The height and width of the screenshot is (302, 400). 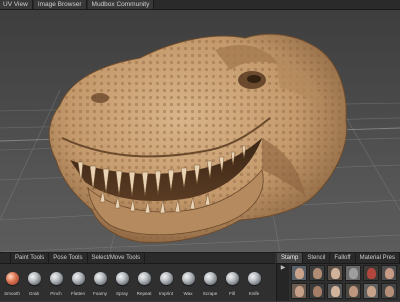 I want to click on tool-wax: Wax, so click(x=188, y=282).